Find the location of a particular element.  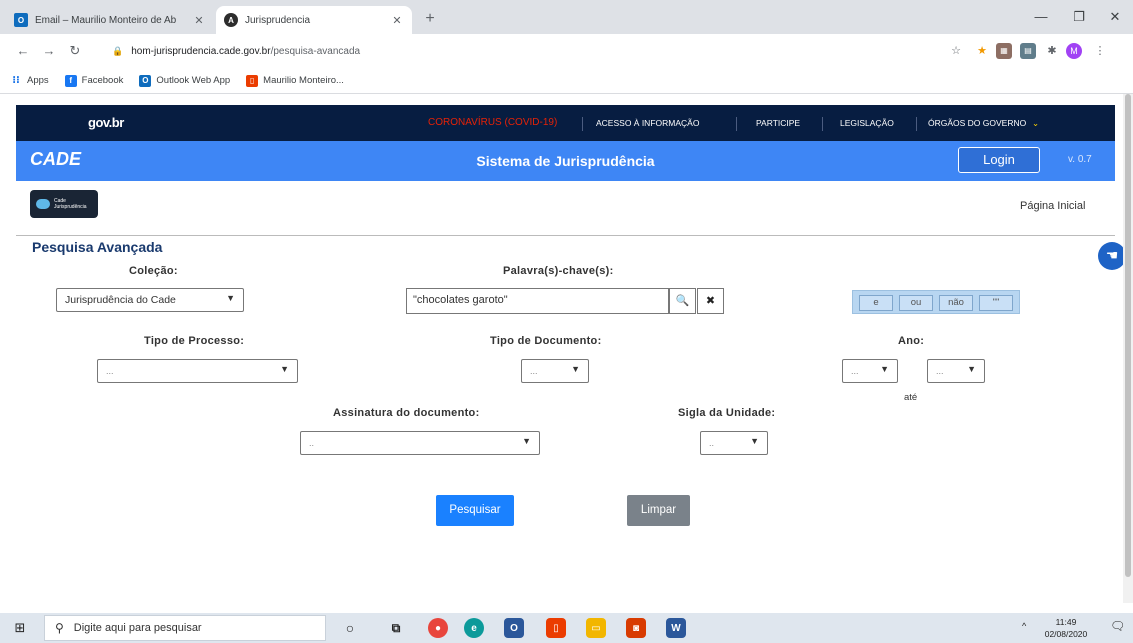

chrome-icon: ● is located at coordinates (438, 628).